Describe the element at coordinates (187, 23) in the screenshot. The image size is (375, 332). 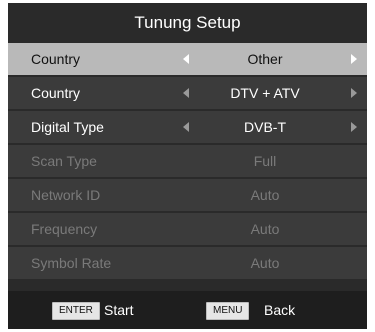
I see `page-title: Tunung Setup` at that location.